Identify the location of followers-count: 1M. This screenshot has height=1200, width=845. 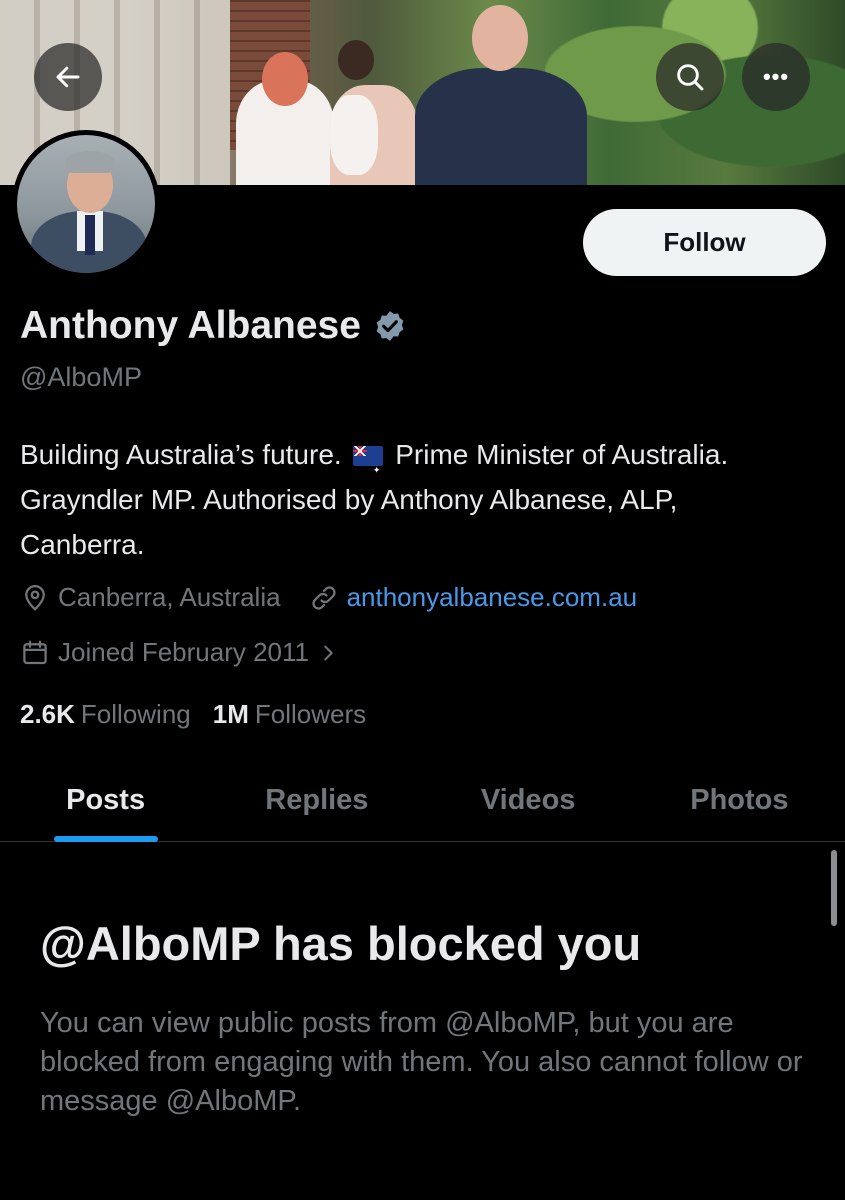
(230, 714).